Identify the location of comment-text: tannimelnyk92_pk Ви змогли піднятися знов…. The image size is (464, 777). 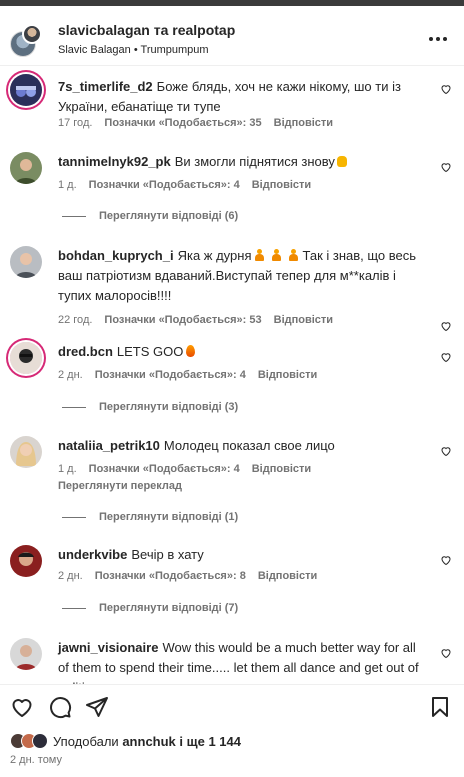
(243, 162).